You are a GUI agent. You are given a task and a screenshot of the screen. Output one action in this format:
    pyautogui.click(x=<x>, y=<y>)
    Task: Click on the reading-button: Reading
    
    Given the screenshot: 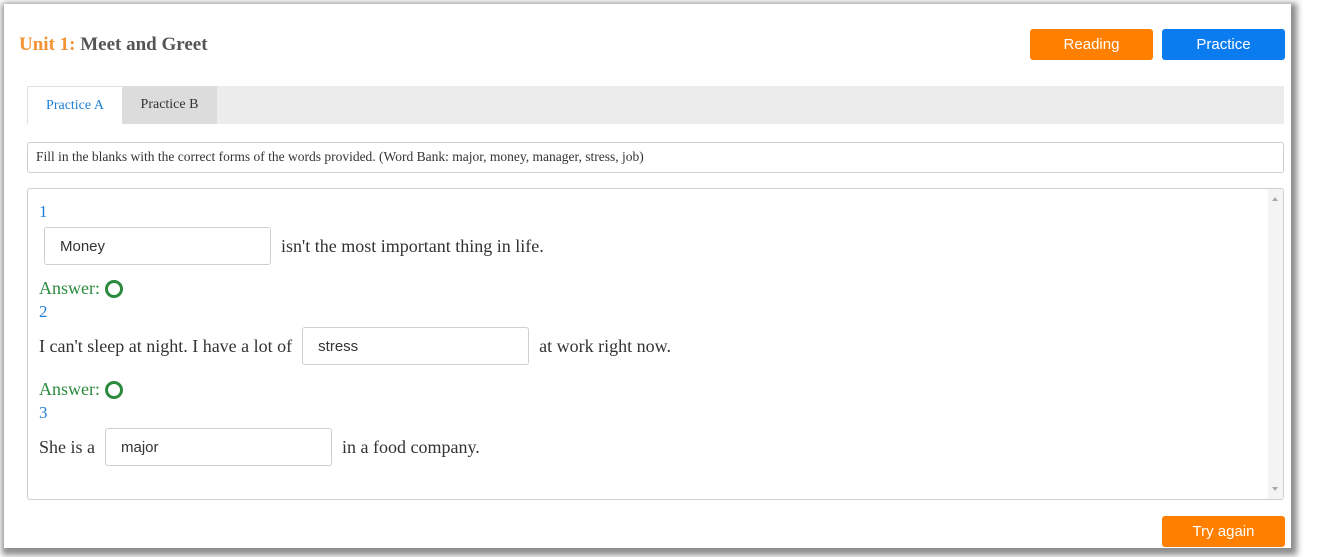 What is the action you would take?
    pyautogui.click(x=1091, y=44)
    